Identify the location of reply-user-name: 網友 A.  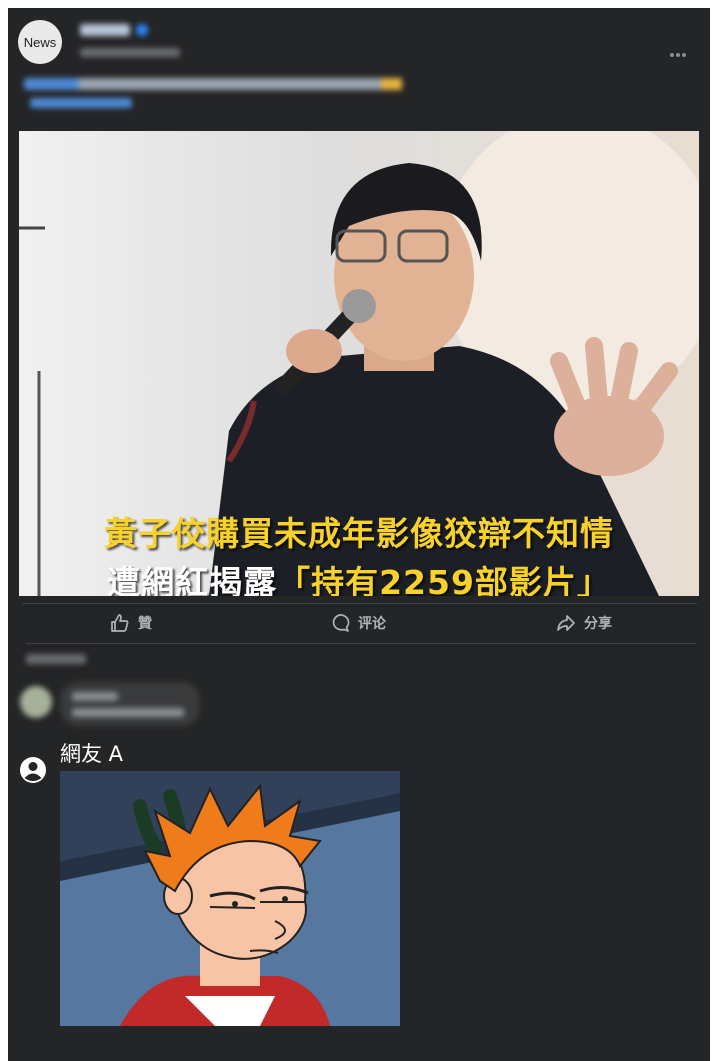
(91, 753).